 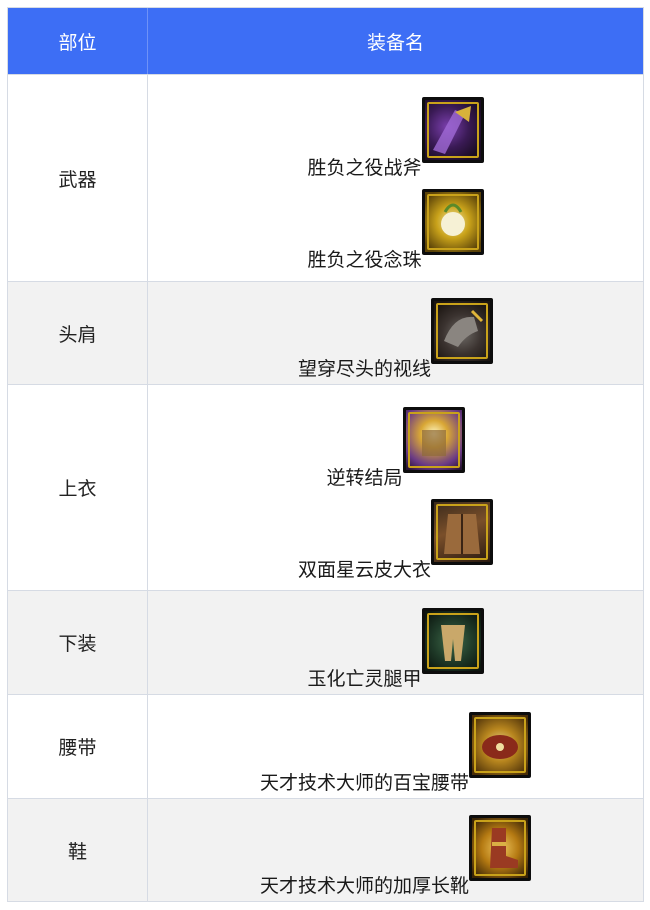 I want to click on part-label: 鞋, so click(x=78, y=850).